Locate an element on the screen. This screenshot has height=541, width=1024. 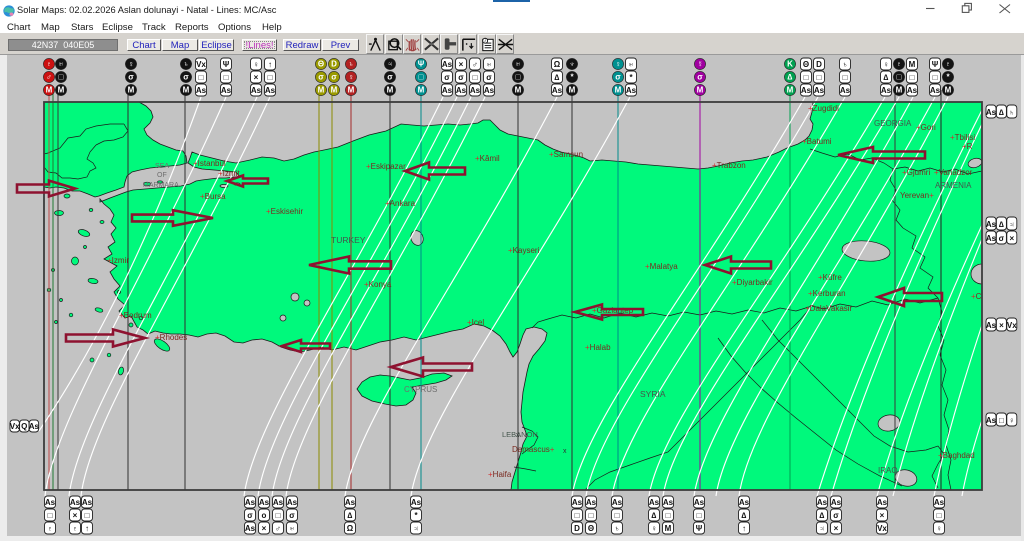
svg-text: +Diyarbakir is located at coordinates (752, 282).